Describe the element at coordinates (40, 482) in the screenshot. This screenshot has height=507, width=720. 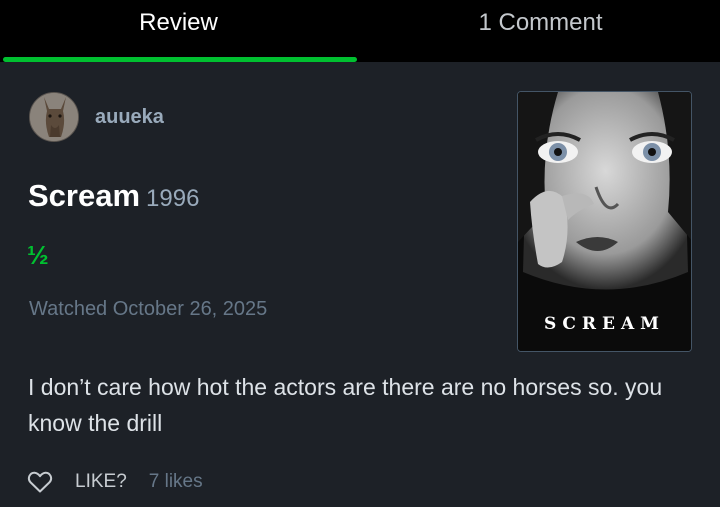
I see `heart-outline-icon` at that location.